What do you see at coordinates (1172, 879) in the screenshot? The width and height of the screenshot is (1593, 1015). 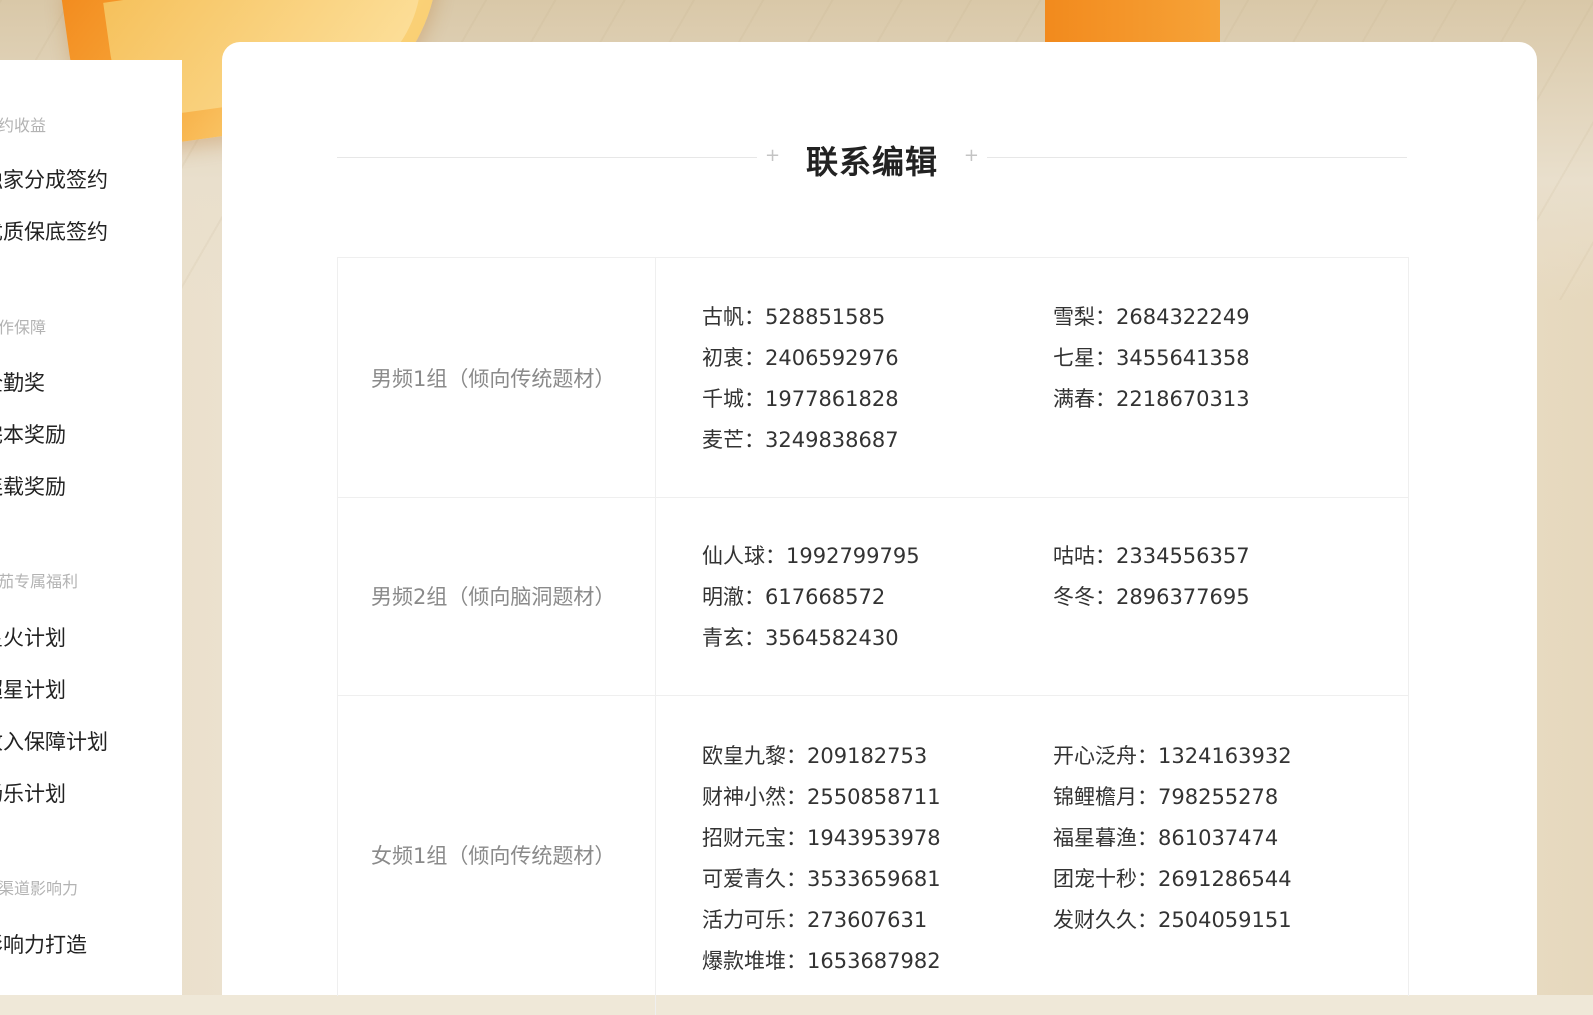 I see `contact-item: 团宠十秒：2691286544` at bounding box center [1172, 879].